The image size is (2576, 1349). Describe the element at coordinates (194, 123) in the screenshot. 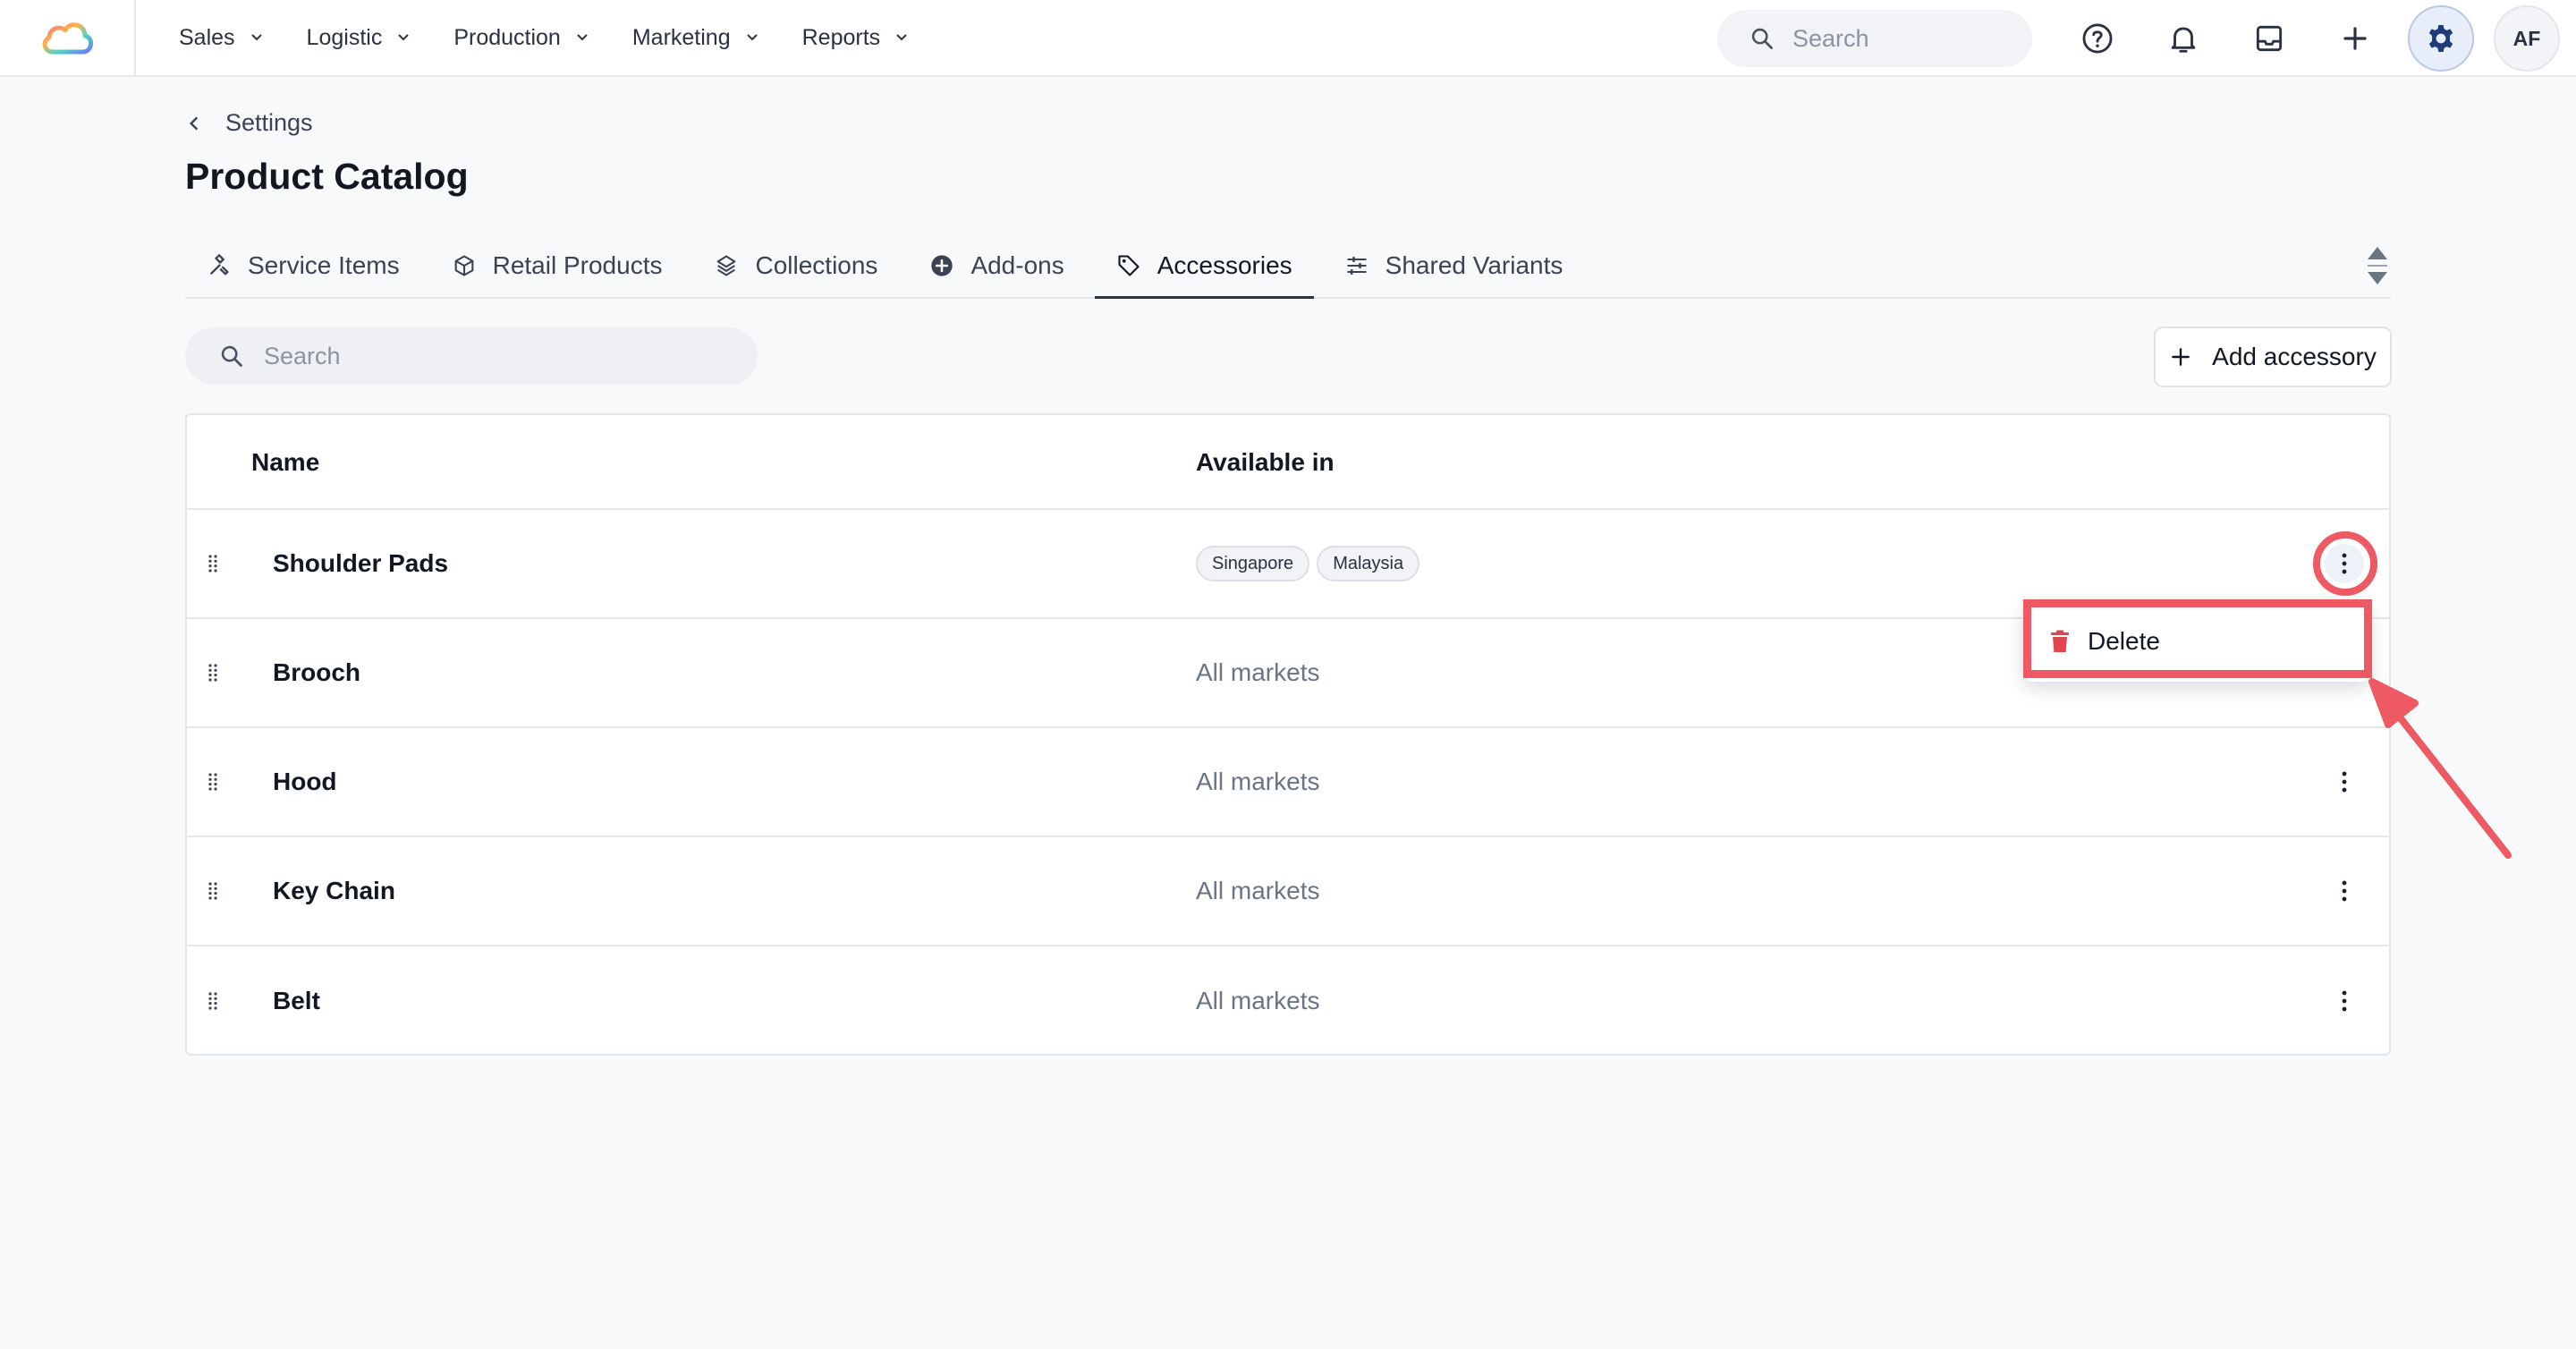

I see `chevron-left-icon` at that location.